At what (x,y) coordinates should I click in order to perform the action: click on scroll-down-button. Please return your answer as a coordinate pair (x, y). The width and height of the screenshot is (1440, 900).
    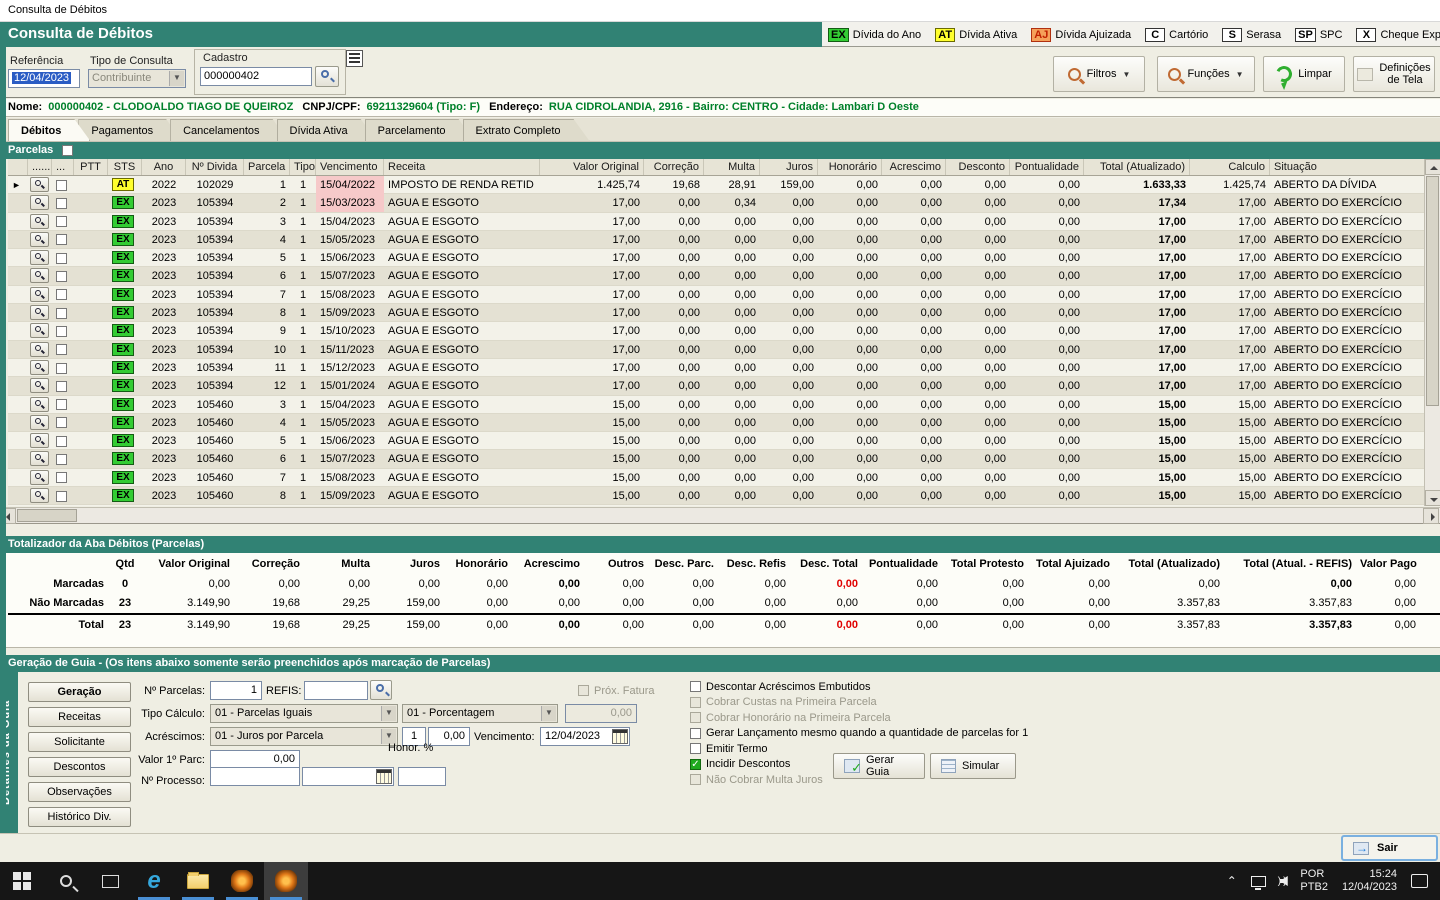
    Looking at the image, I should click on (1432, 498).